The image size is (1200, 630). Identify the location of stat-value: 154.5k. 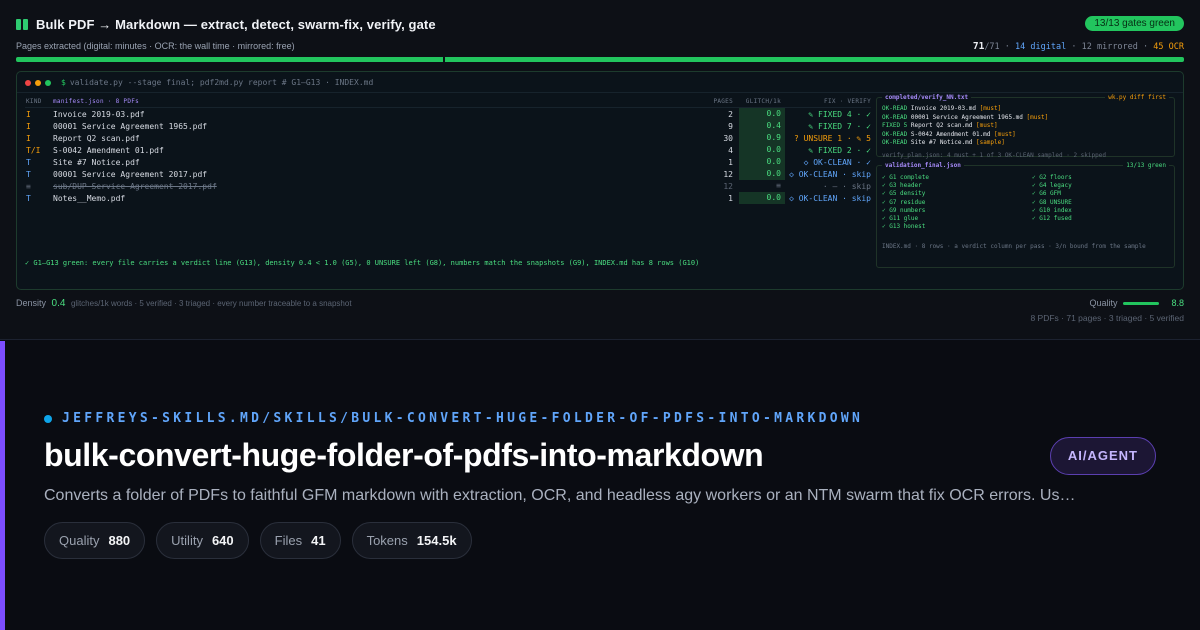
(436, 540).